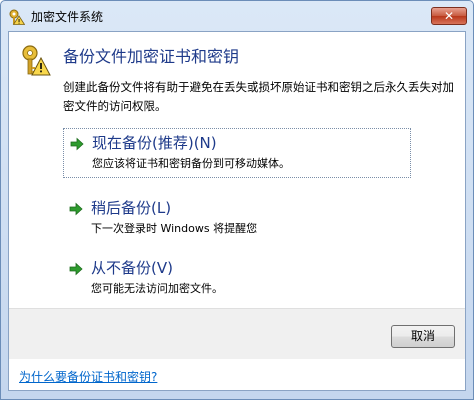 Image resolution: width=474 pixels, height=400 pixels. I want to click on title-bar: 加密文件系统 ✕, so click(237, 16).